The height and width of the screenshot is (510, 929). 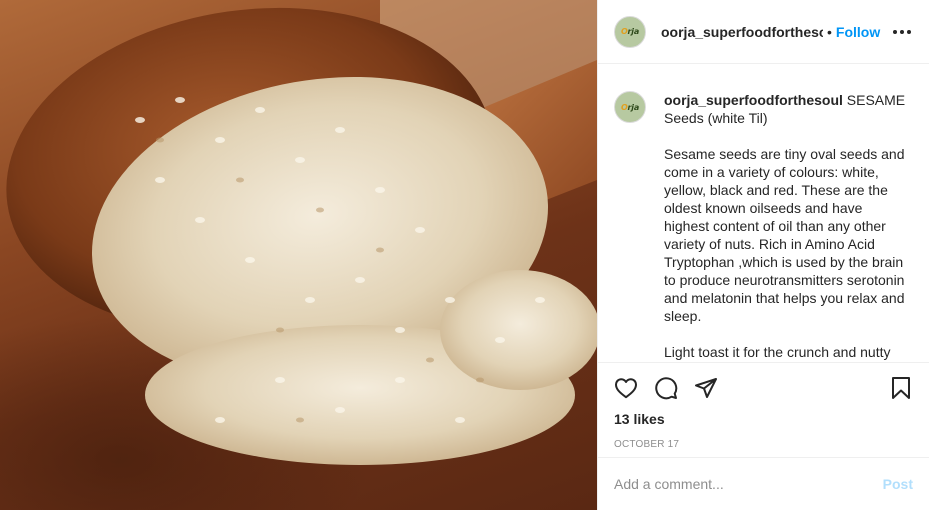 What do you see at coordinates (763, 419) in the screenshot?
I see `likes-count: 13 likes` at bounding box center [763, 419].